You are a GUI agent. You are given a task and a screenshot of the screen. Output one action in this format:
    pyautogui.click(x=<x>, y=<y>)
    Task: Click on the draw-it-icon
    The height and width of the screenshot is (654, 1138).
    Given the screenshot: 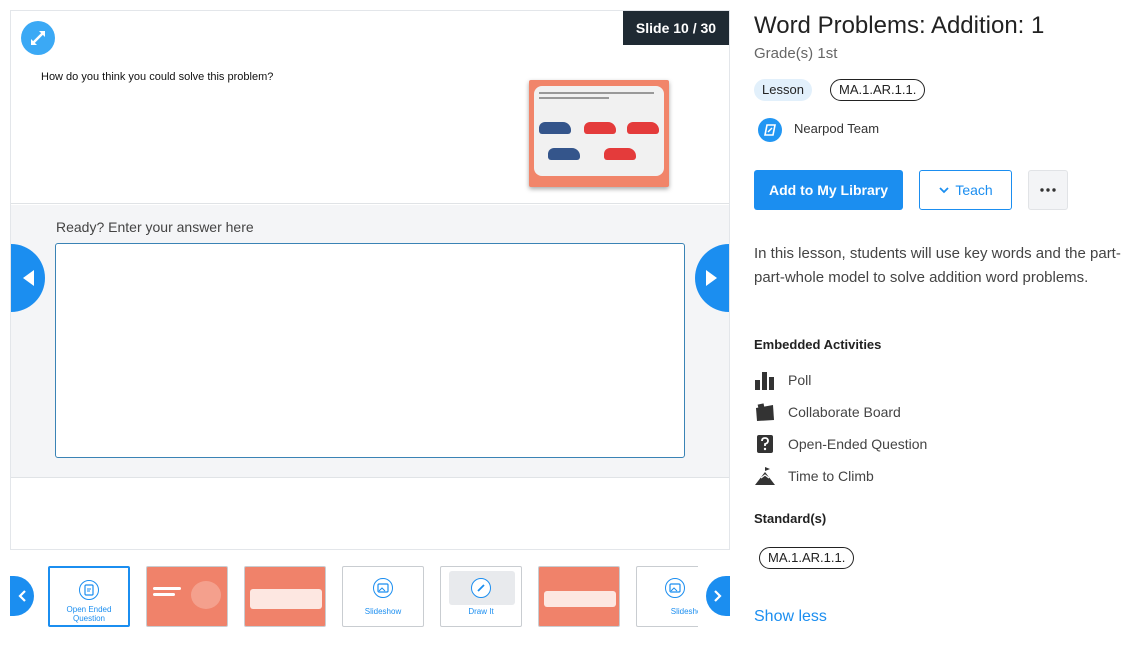 What is the action you would take?
    pyautogui.click(x=481, y=588)
    